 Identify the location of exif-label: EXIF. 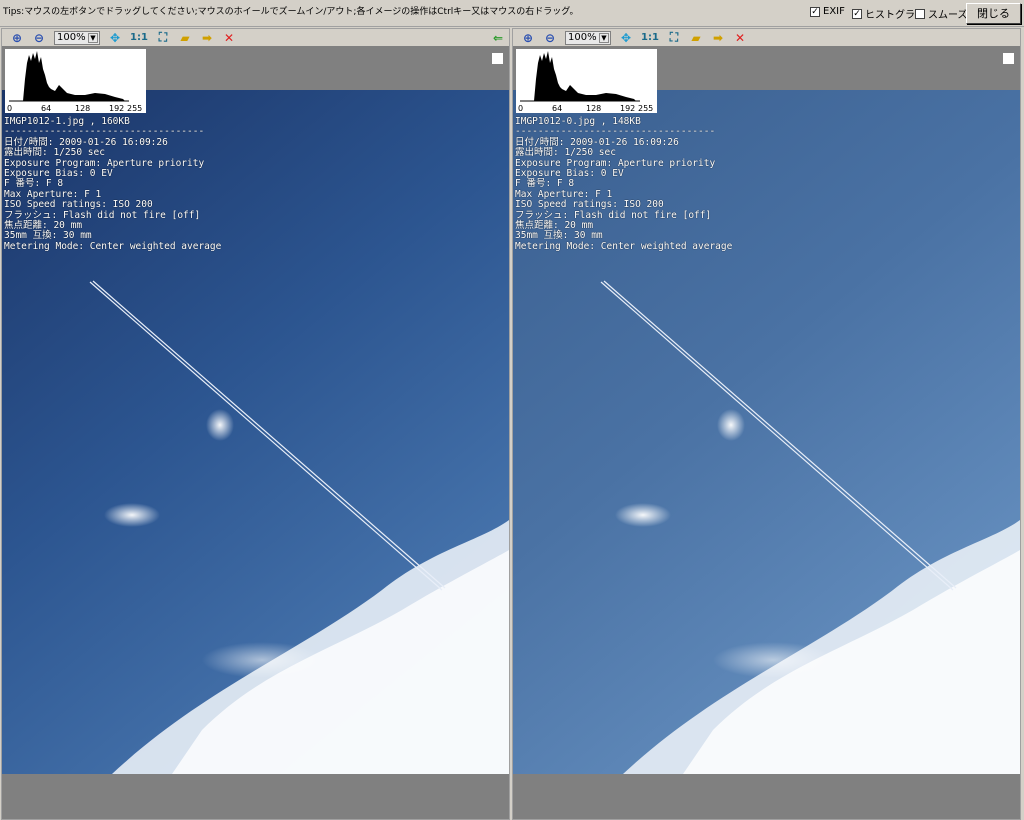
(834, 11).